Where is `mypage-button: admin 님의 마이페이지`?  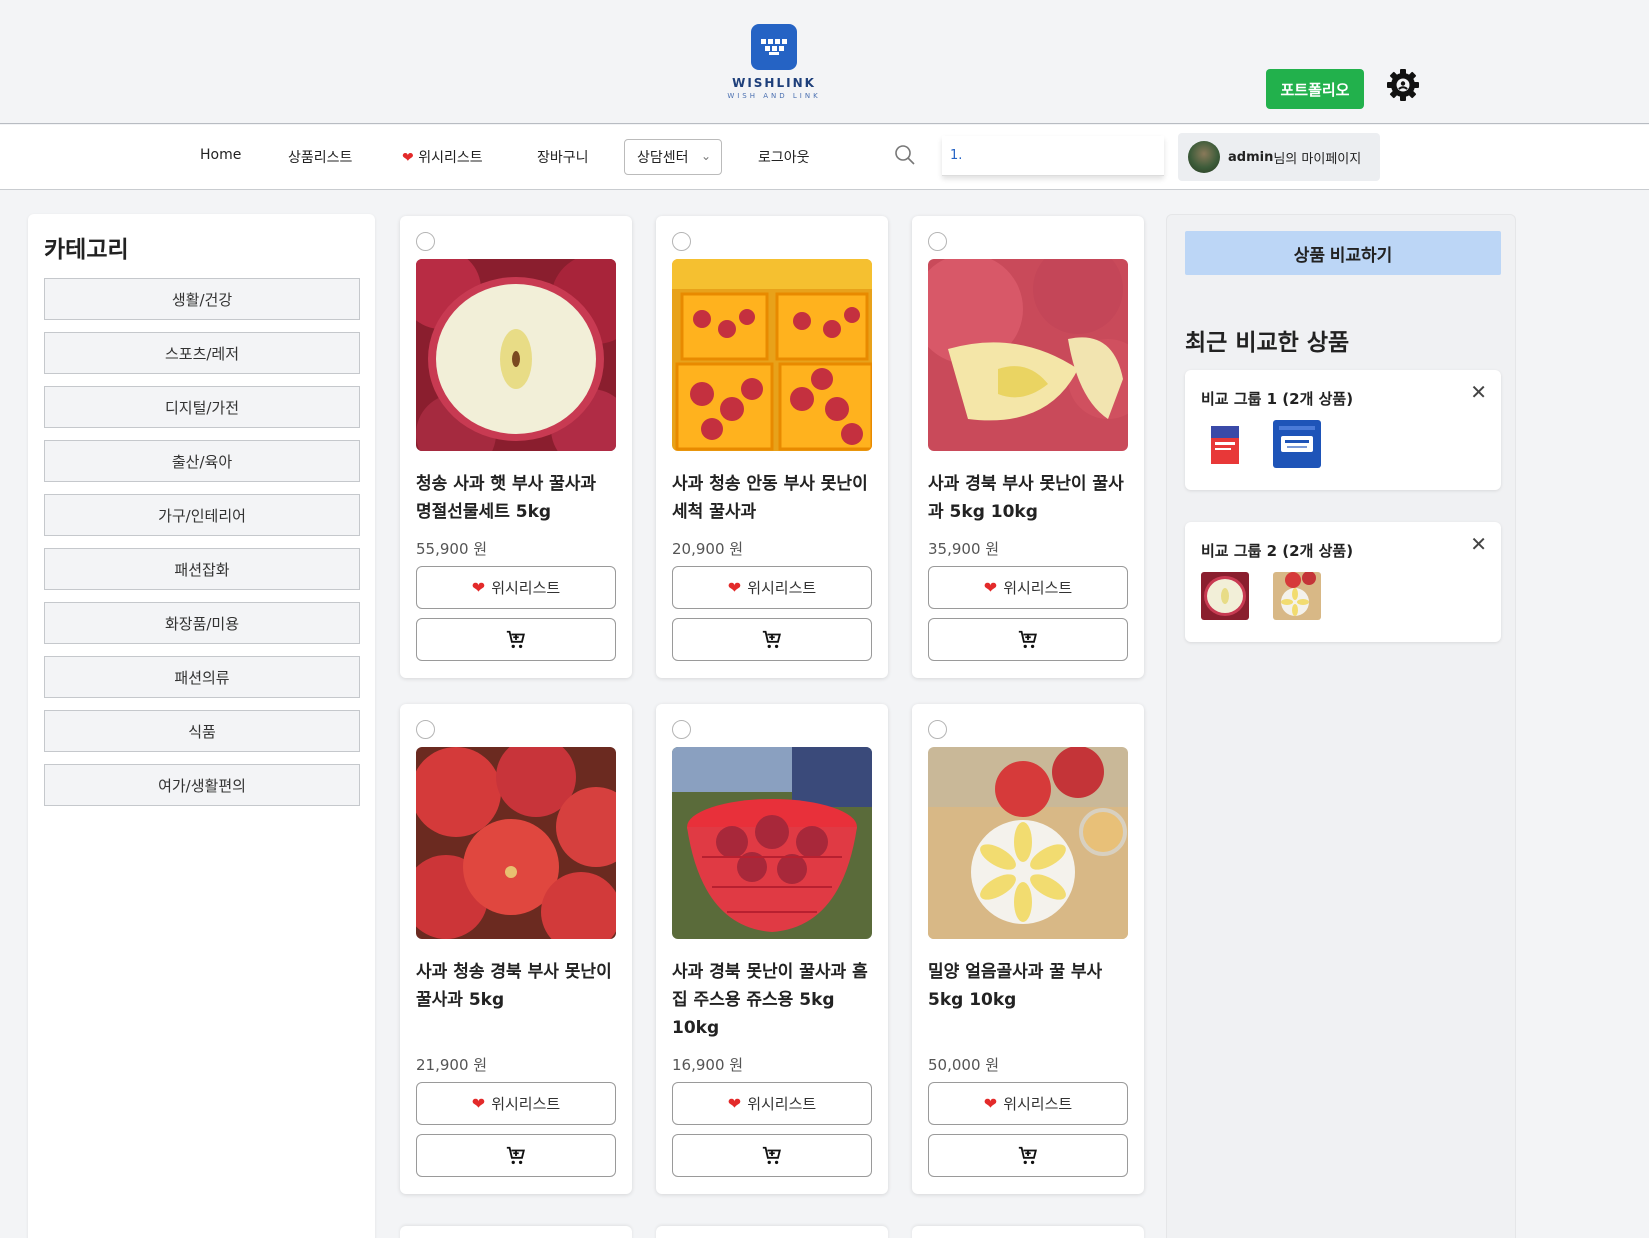 mypage-button: admin 님의 마이페이지 is located at coordinates (1279, 157).